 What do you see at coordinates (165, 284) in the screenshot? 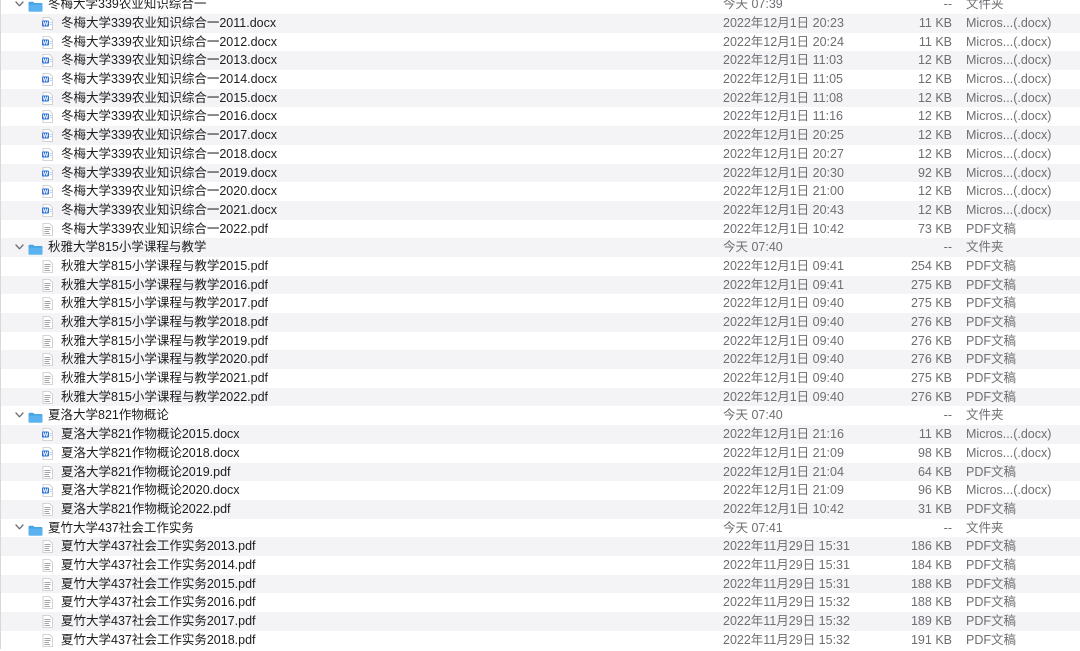
I see `file-name: 秋雅大学815小学课程与教学2016.pdf` at bounding box center [165, 284].